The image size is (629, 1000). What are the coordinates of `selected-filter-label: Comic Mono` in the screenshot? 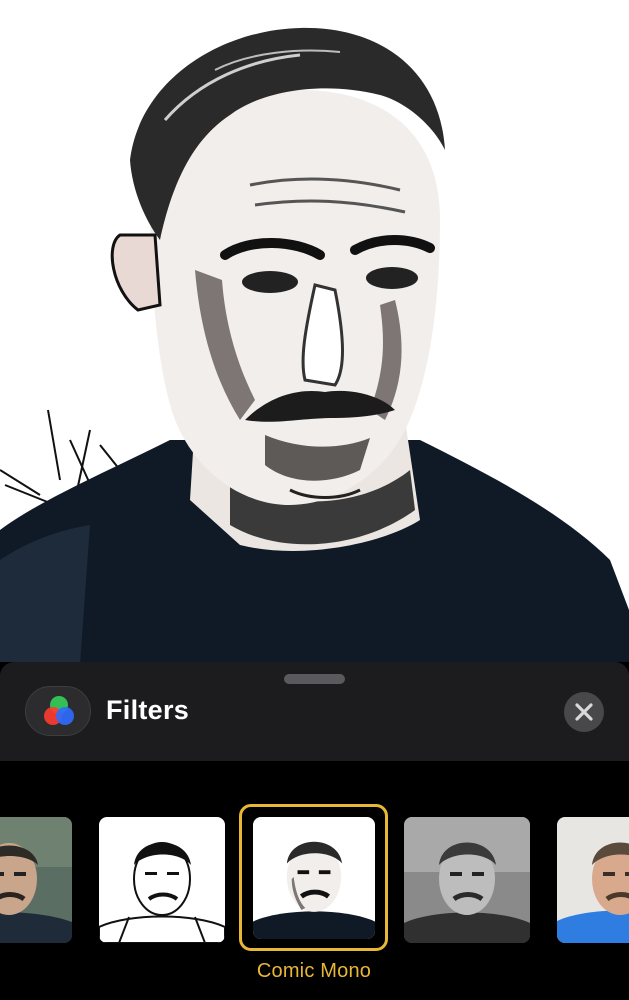 It's located at (314, 971).